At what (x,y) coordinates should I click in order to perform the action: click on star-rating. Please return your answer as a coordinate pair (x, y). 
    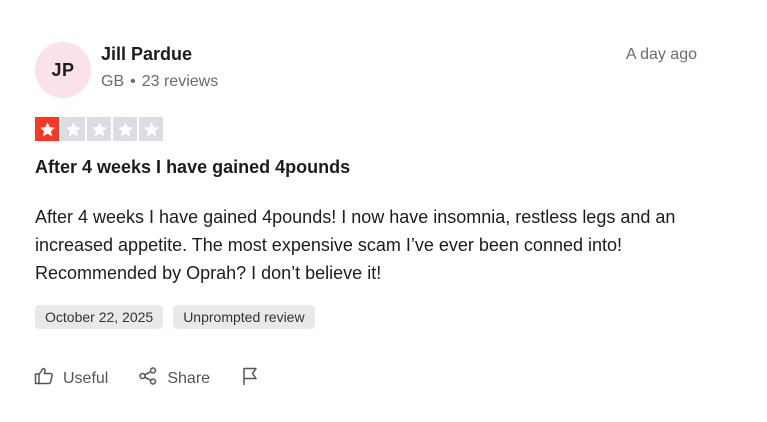
    Looking at the image, I should click on (99, 129).